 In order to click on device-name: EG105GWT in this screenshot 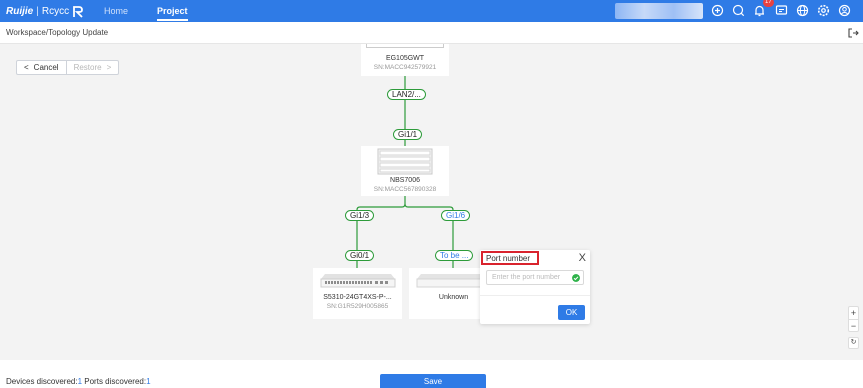, I will do `click(405, 58)`.